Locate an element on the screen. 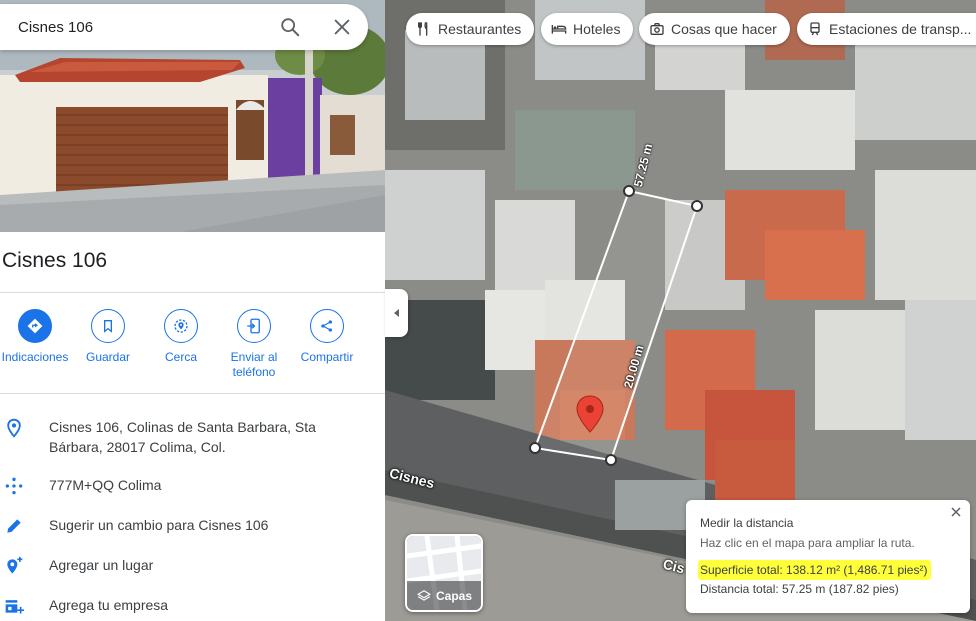  restaurant-icon is located at coordinates (423, 28).